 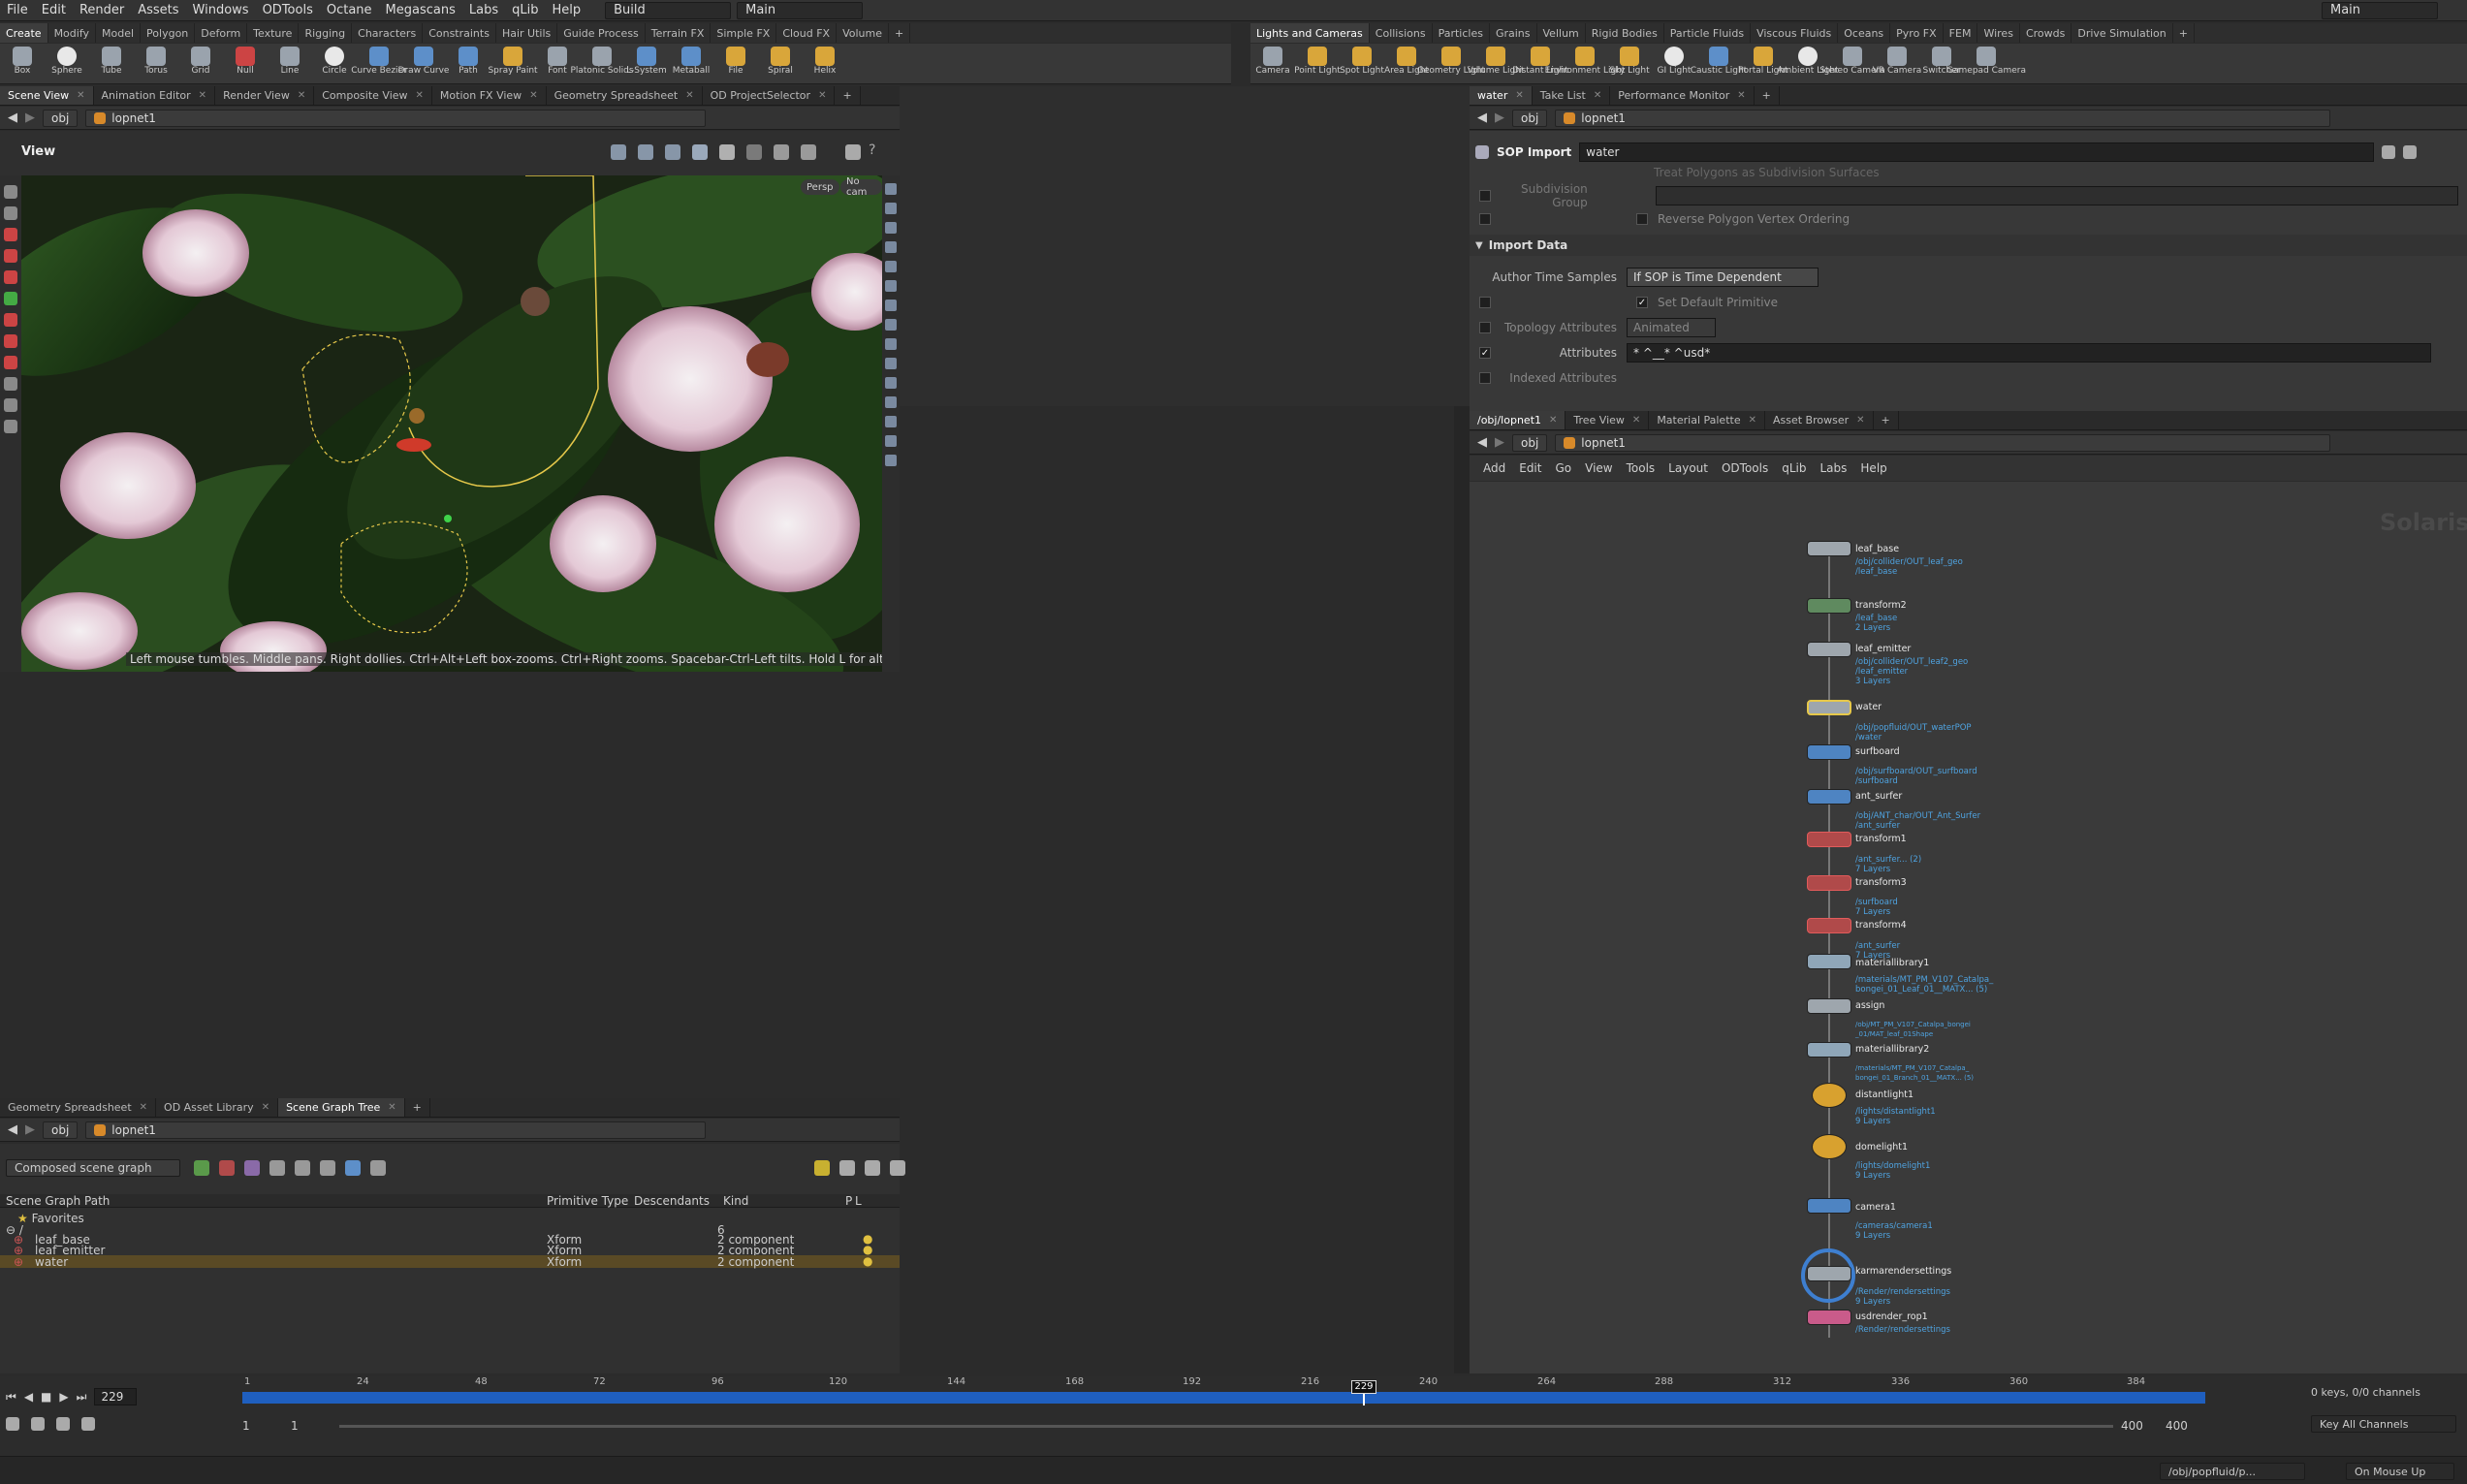 I want to click on import-data-section: ▼ Import Data, so click(x=1968, y=245).